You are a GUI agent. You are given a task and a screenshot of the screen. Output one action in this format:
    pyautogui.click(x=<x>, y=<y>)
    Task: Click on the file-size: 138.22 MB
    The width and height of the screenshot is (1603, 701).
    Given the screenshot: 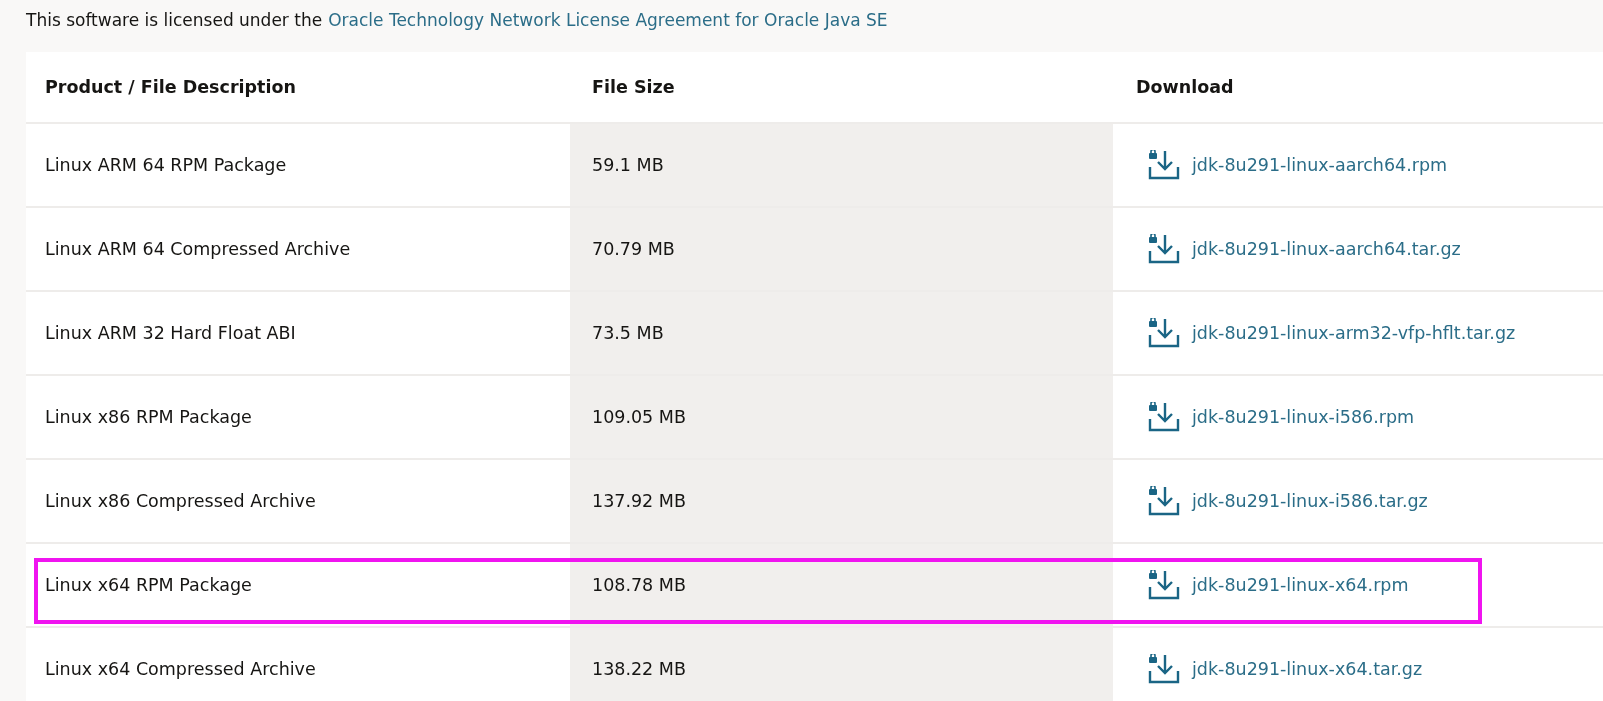 What is the action you would take?
    pyautogui.click(x=639, y=669)
    